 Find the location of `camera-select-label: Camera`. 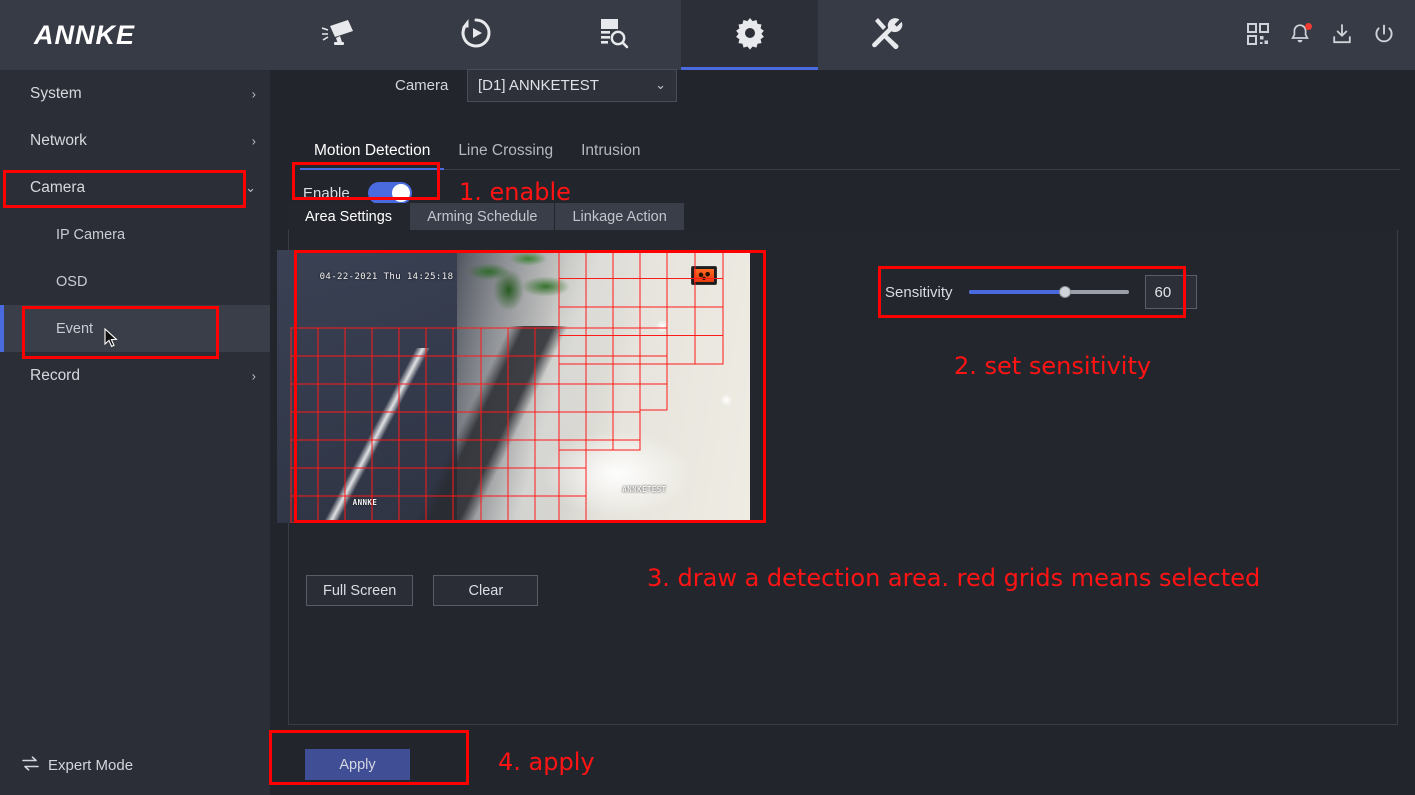

camera-select-label: Camera is located at coordinates (422, 85).